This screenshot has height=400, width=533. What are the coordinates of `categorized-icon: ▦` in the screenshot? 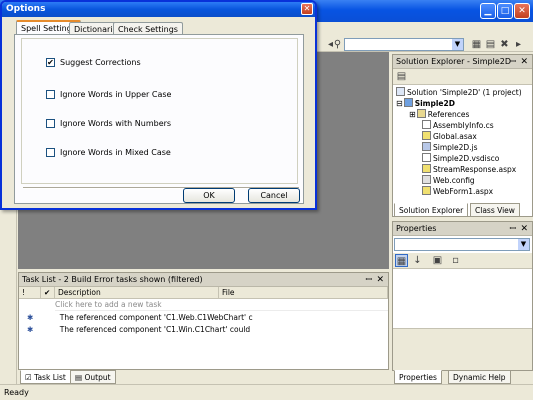 It's located at (401, 260).